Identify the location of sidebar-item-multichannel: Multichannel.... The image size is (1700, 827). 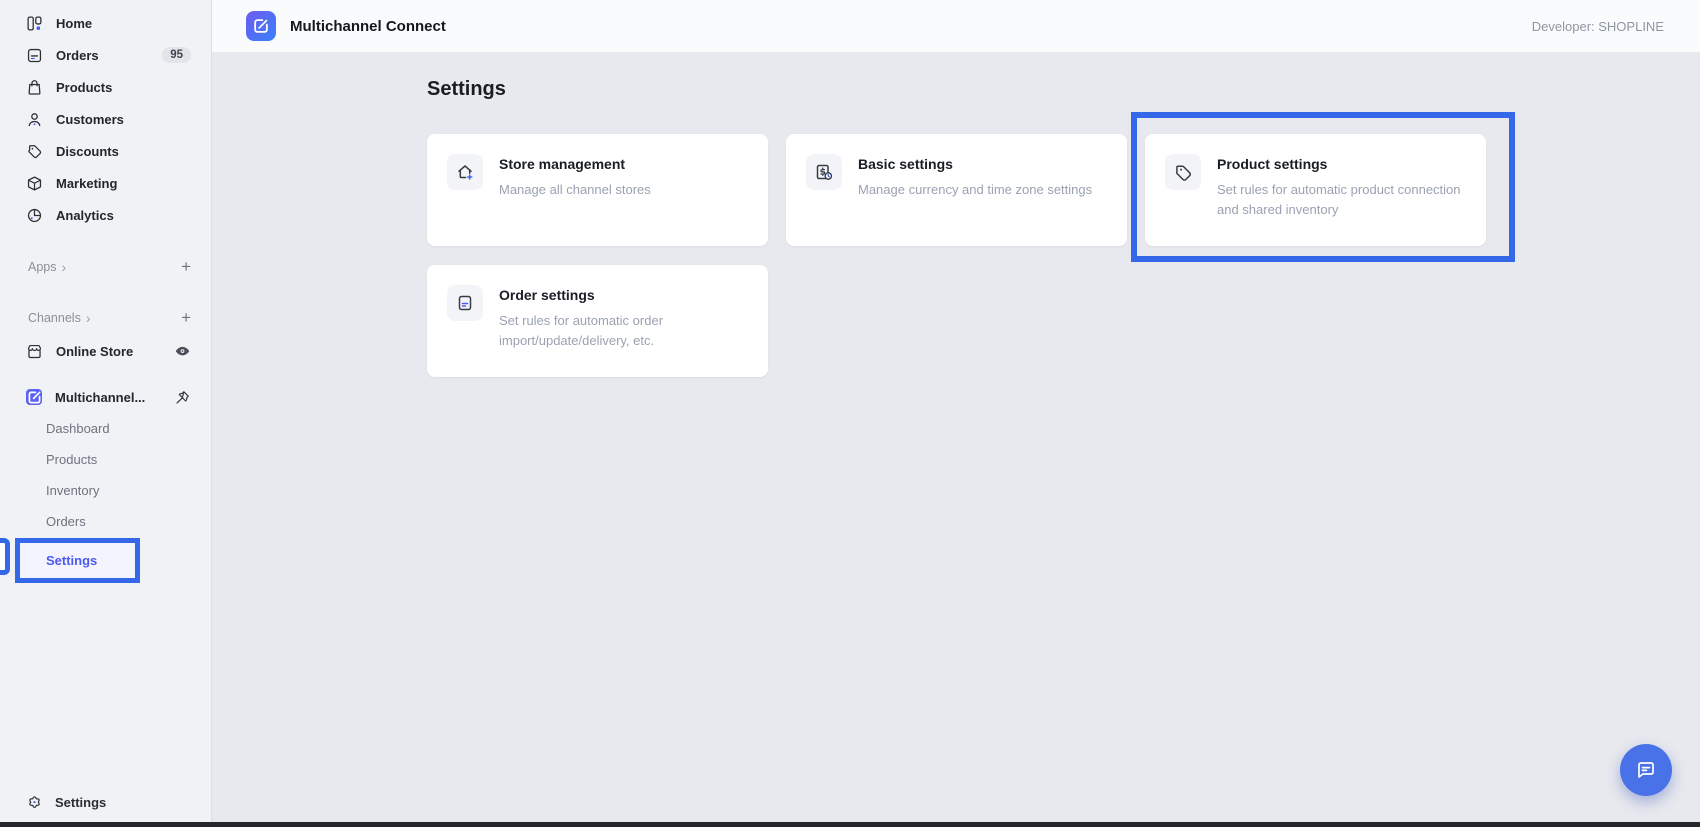
(105, 397).